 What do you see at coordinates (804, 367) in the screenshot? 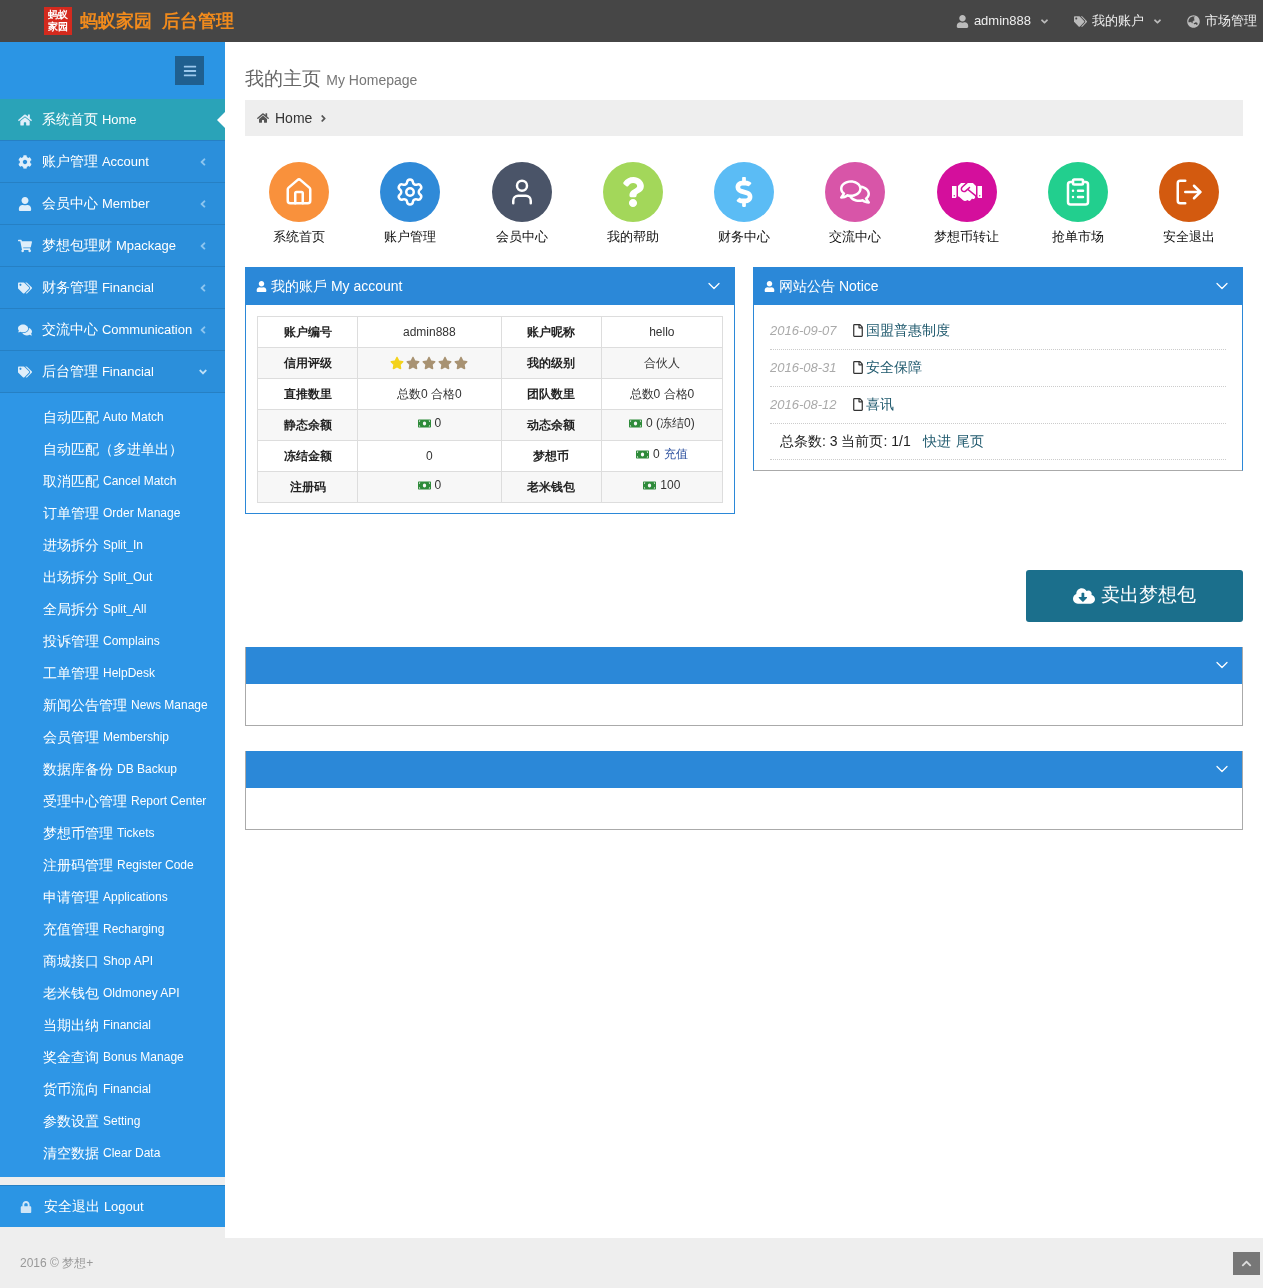
I see `notice-date: 2016-08-31` at bounding box center [804, 367].